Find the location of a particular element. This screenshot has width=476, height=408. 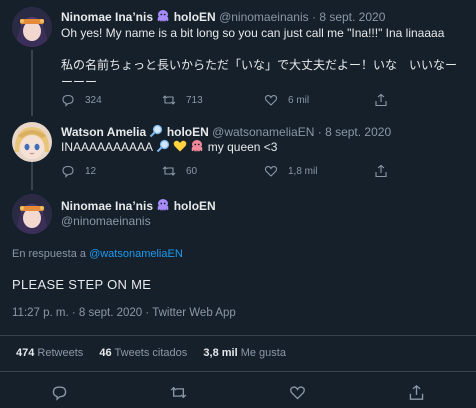

reply-count: 12 is located at coordinates (91, 171).